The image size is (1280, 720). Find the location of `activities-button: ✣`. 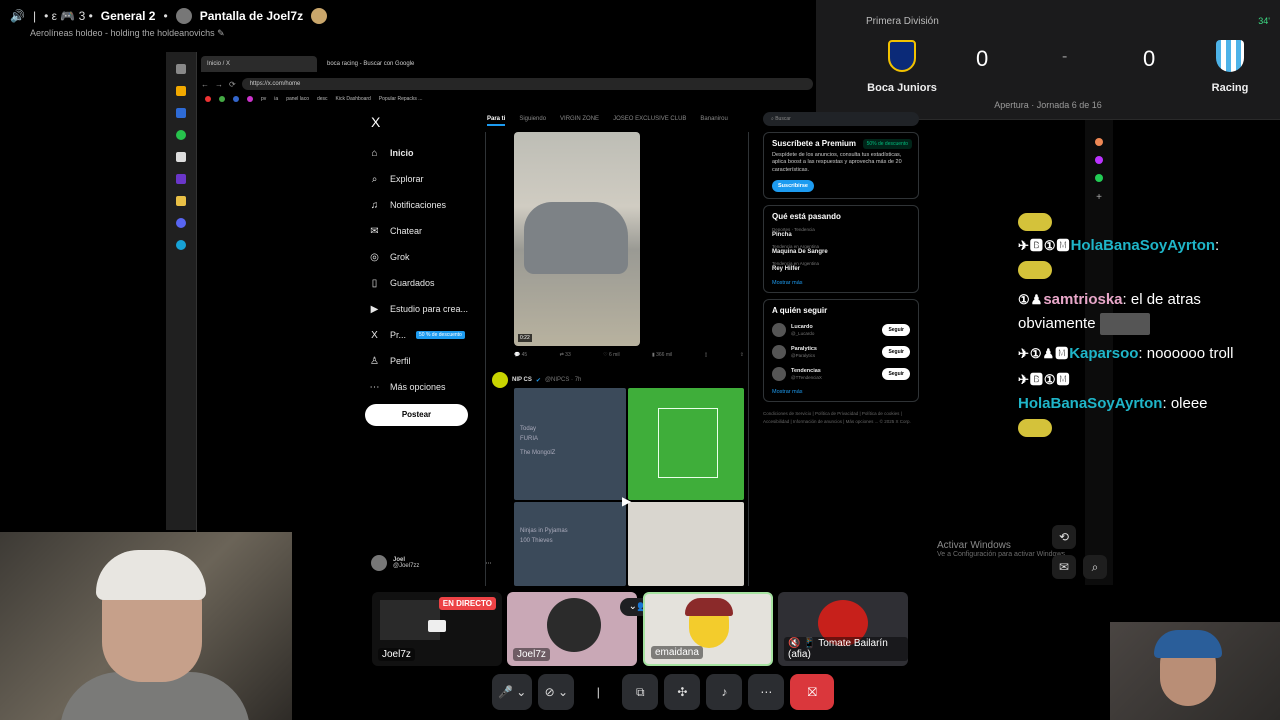

activities-button: ✣ is located at coordinates (682, 692).